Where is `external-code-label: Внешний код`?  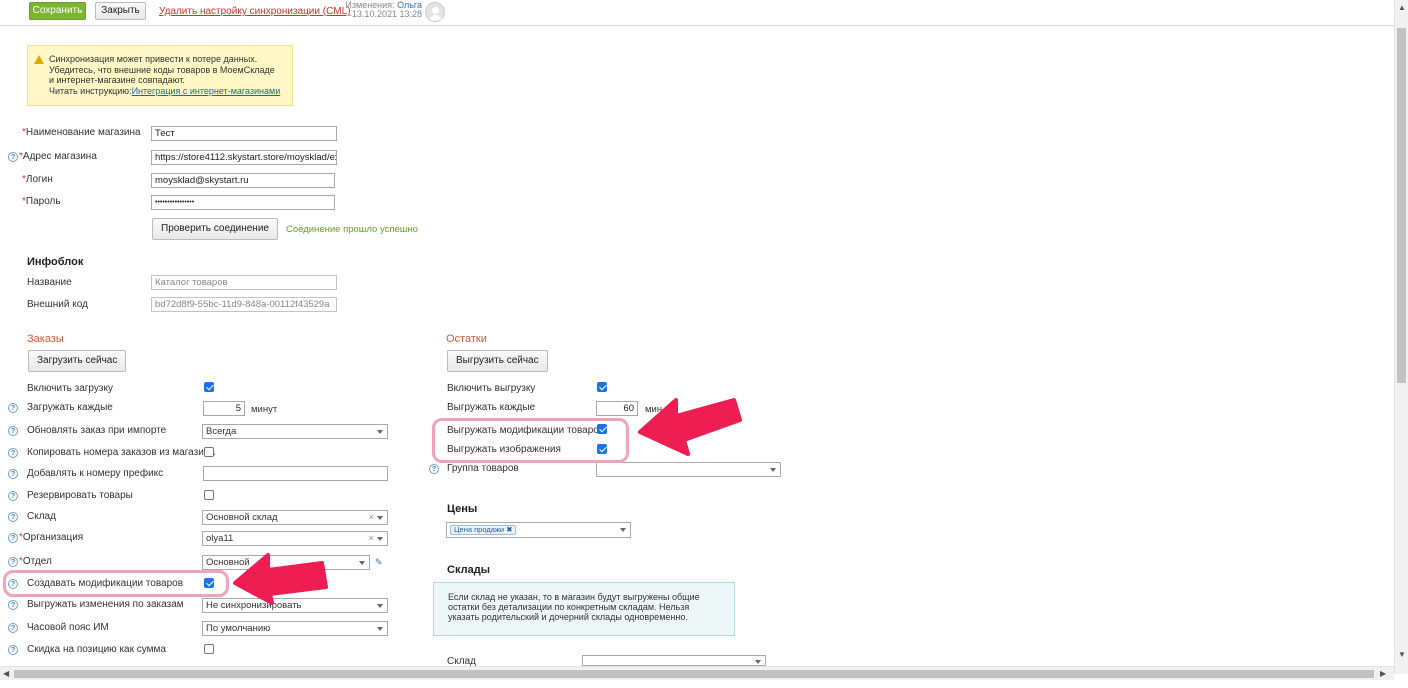 external-code-label: Внешний код is located at coordinates (57, 304).